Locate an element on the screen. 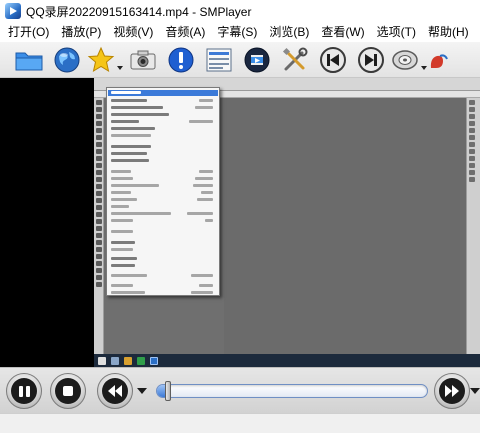  menu-video: 视频(V) is located at coordinates (133, 32).